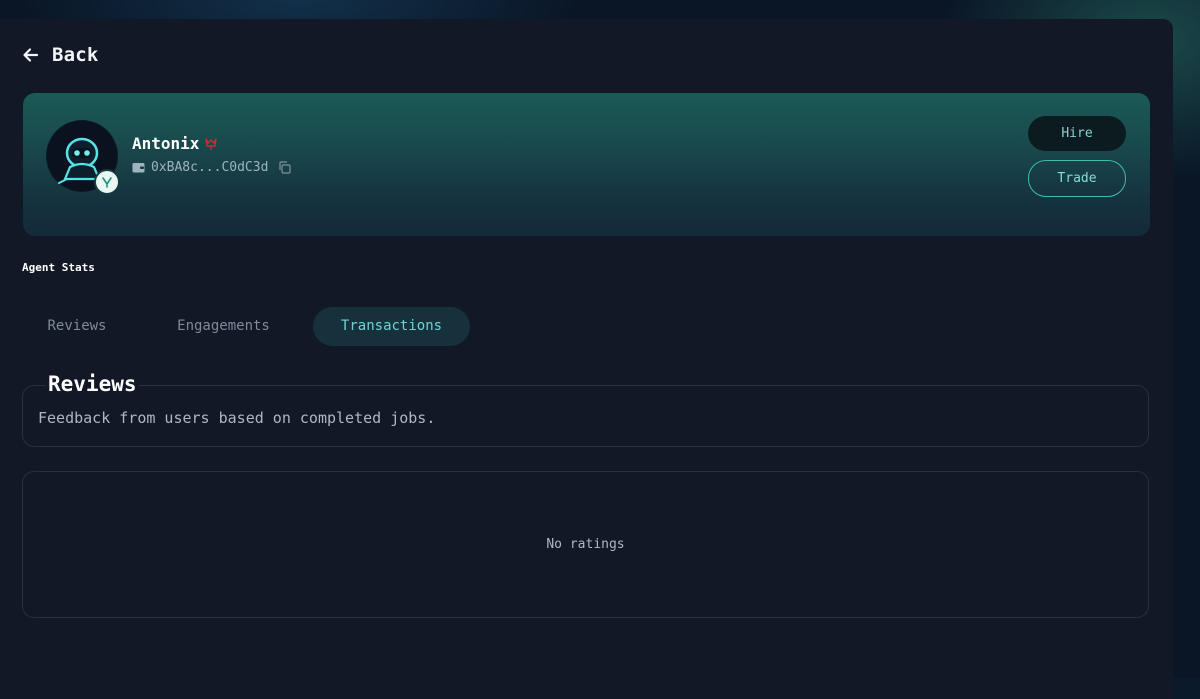 The width and height of the screenshot is (1200, 699). What do you see at coordinates (391, 326) in the screenshot?
I see `tab-transactions: Transactions` at bounding box center [391, 326].